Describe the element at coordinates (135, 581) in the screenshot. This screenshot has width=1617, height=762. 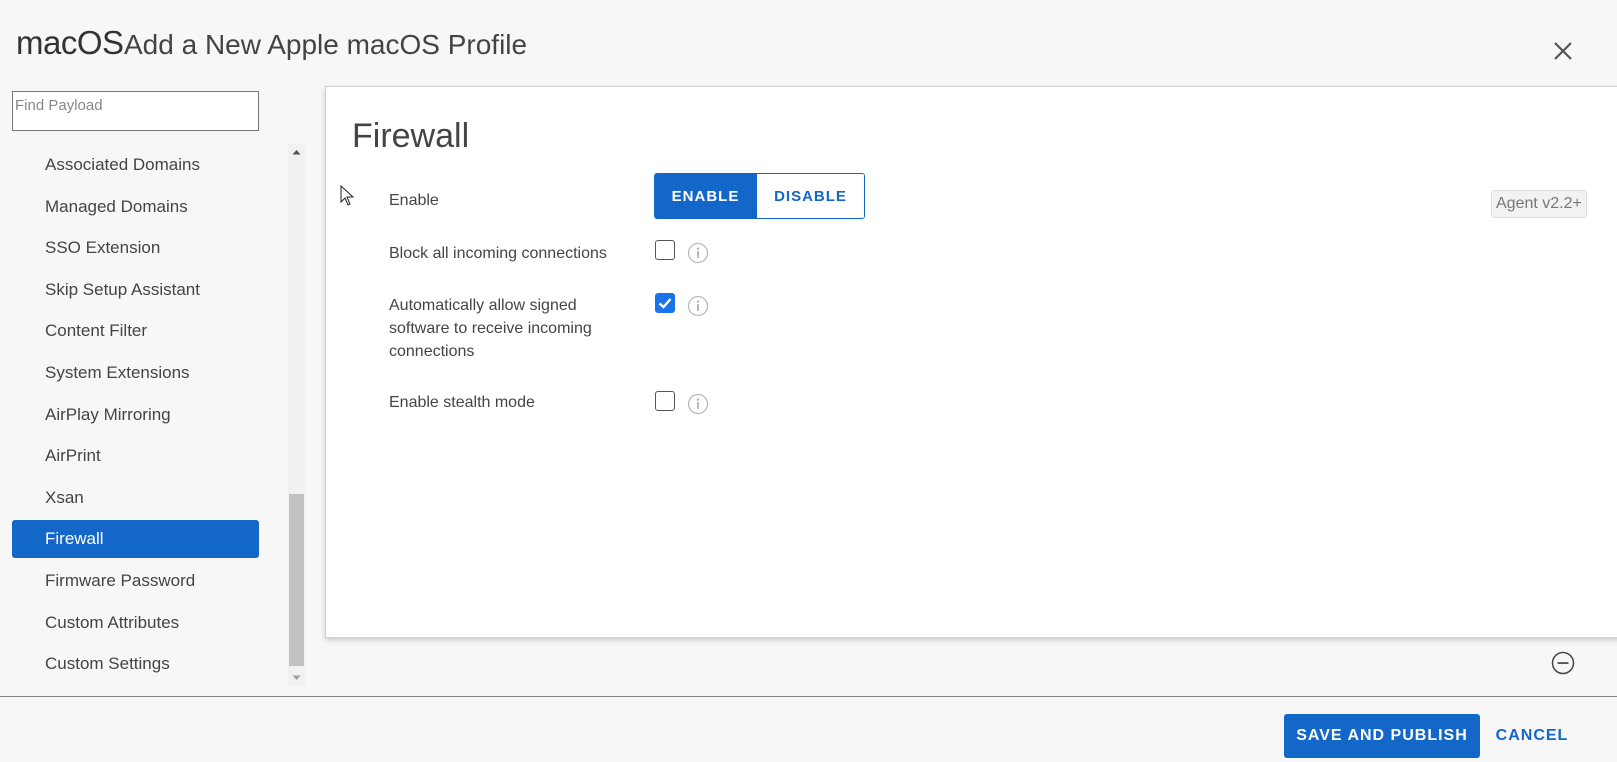
I see `sidebar-item-firmware-password: Firmware Password` at that location.